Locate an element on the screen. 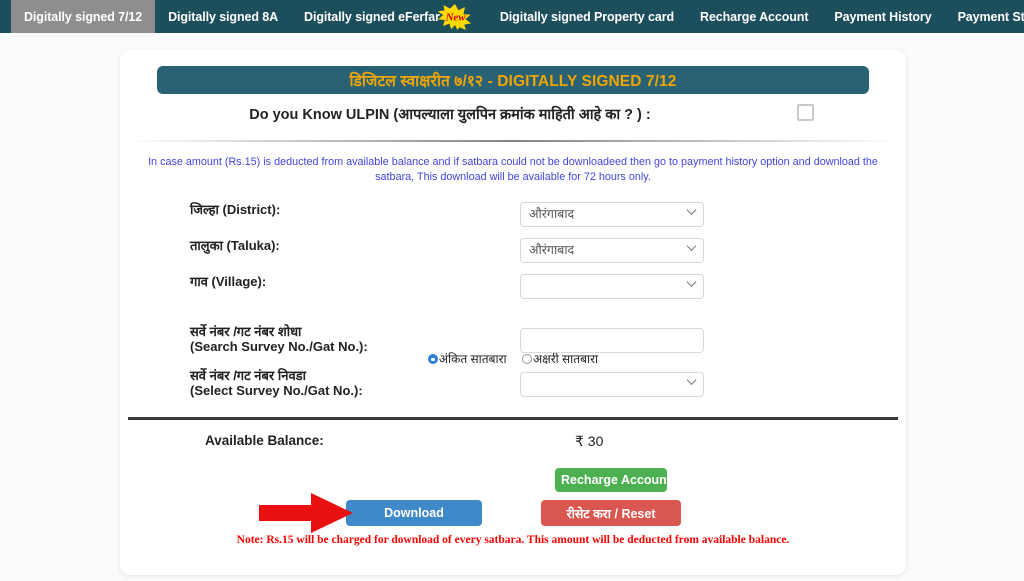  nav-item-digitally-signed-property-card: Digitally signed Property card is located at coordinates (587, 16).